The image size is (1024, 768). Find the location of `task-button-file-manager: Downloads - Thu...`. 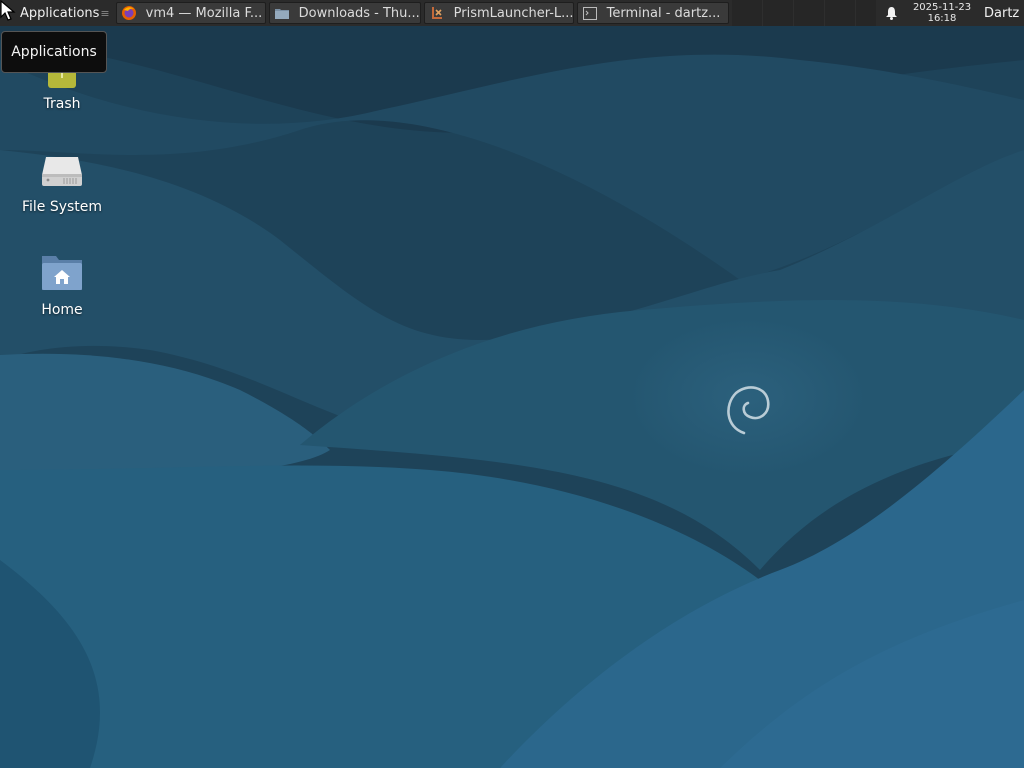

task-button-file-manager: Downloads - Thu... is located at coordinates (344, 13).